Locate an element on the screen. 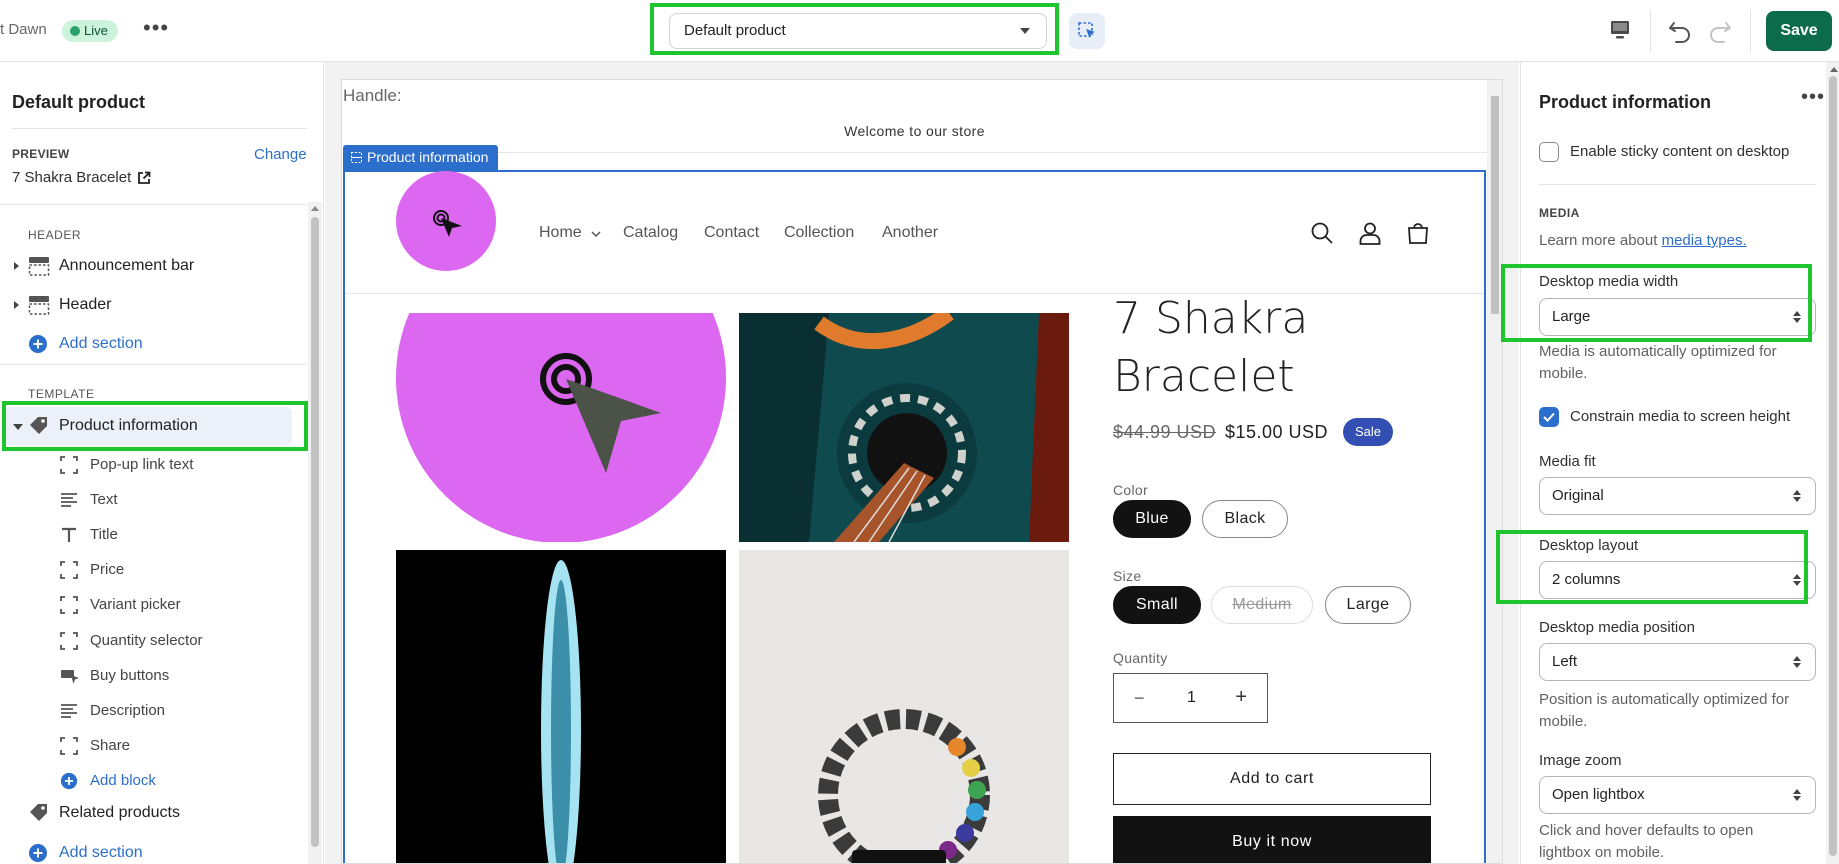  highlight-product-information is located at coordinates (155, 426).